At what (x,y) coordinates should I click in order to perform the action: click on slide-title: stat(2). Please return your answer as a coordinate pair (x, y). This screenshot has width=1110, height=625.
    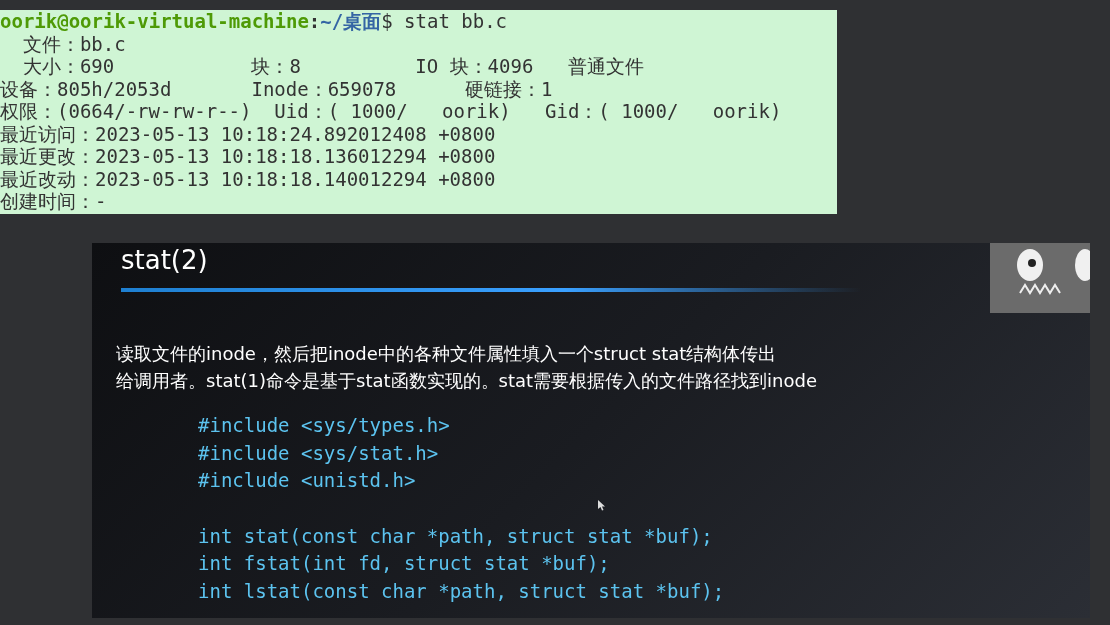
    Looking at the image, I should click on (164, 260).